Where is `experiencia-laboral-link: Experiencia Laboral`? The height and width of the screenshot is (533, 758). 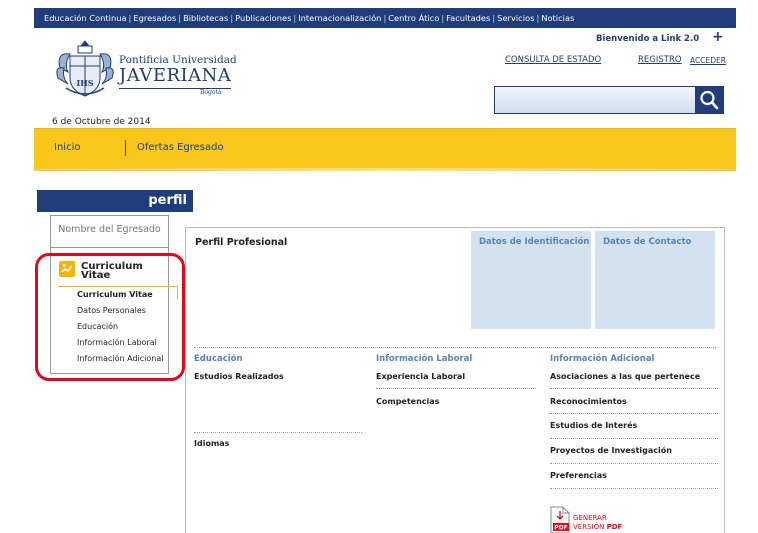
experiencia-laboral-link: Experiencia Laboral is located at coordinates (420, 376).